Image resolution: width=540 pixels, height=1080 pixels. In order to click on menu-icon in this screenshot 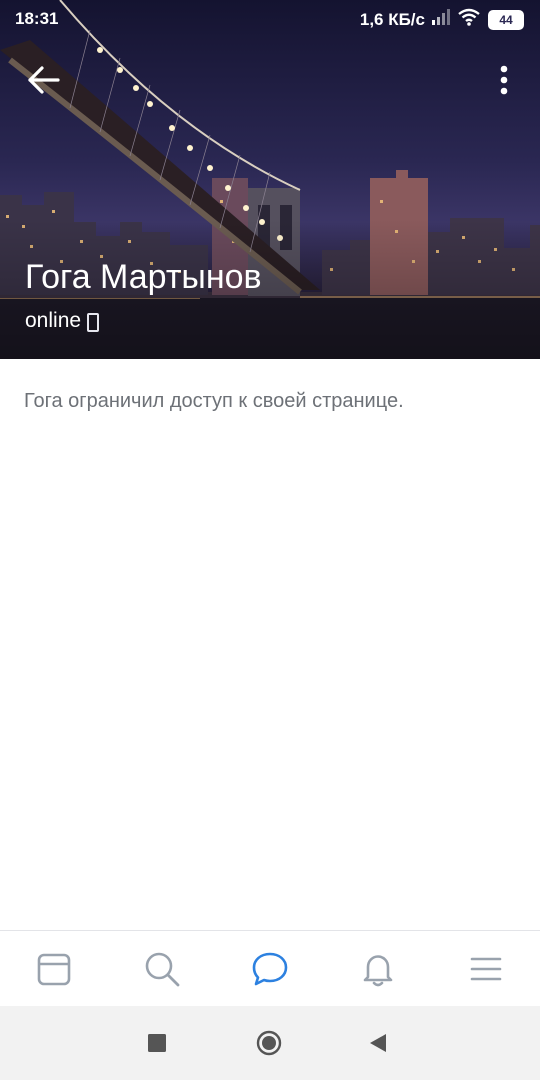, I will do `click(486, 969)`.